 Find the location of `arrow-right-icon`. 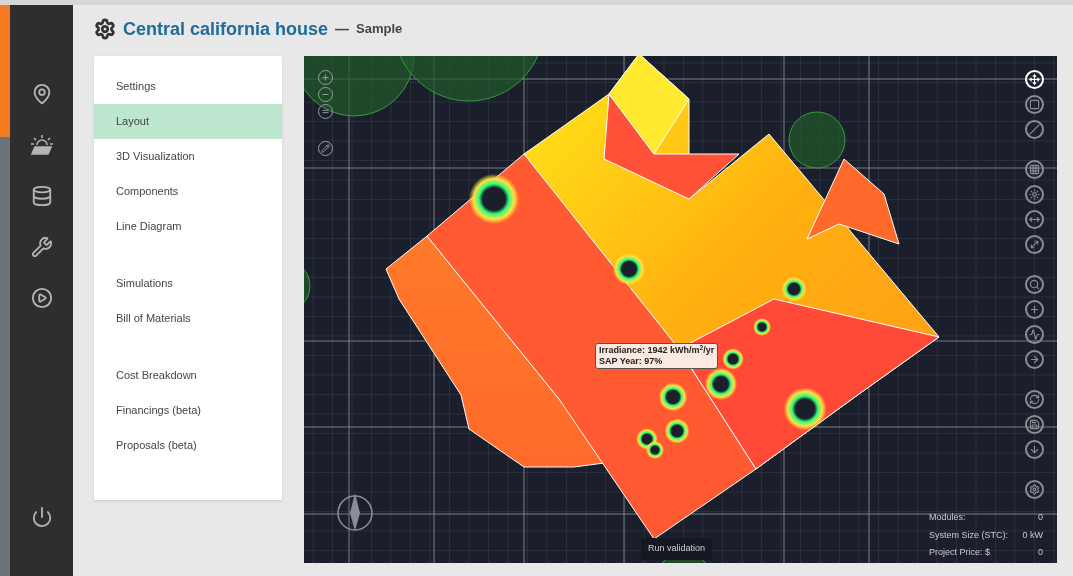

arrow-right-icon is located at coordinates (1034, 359).